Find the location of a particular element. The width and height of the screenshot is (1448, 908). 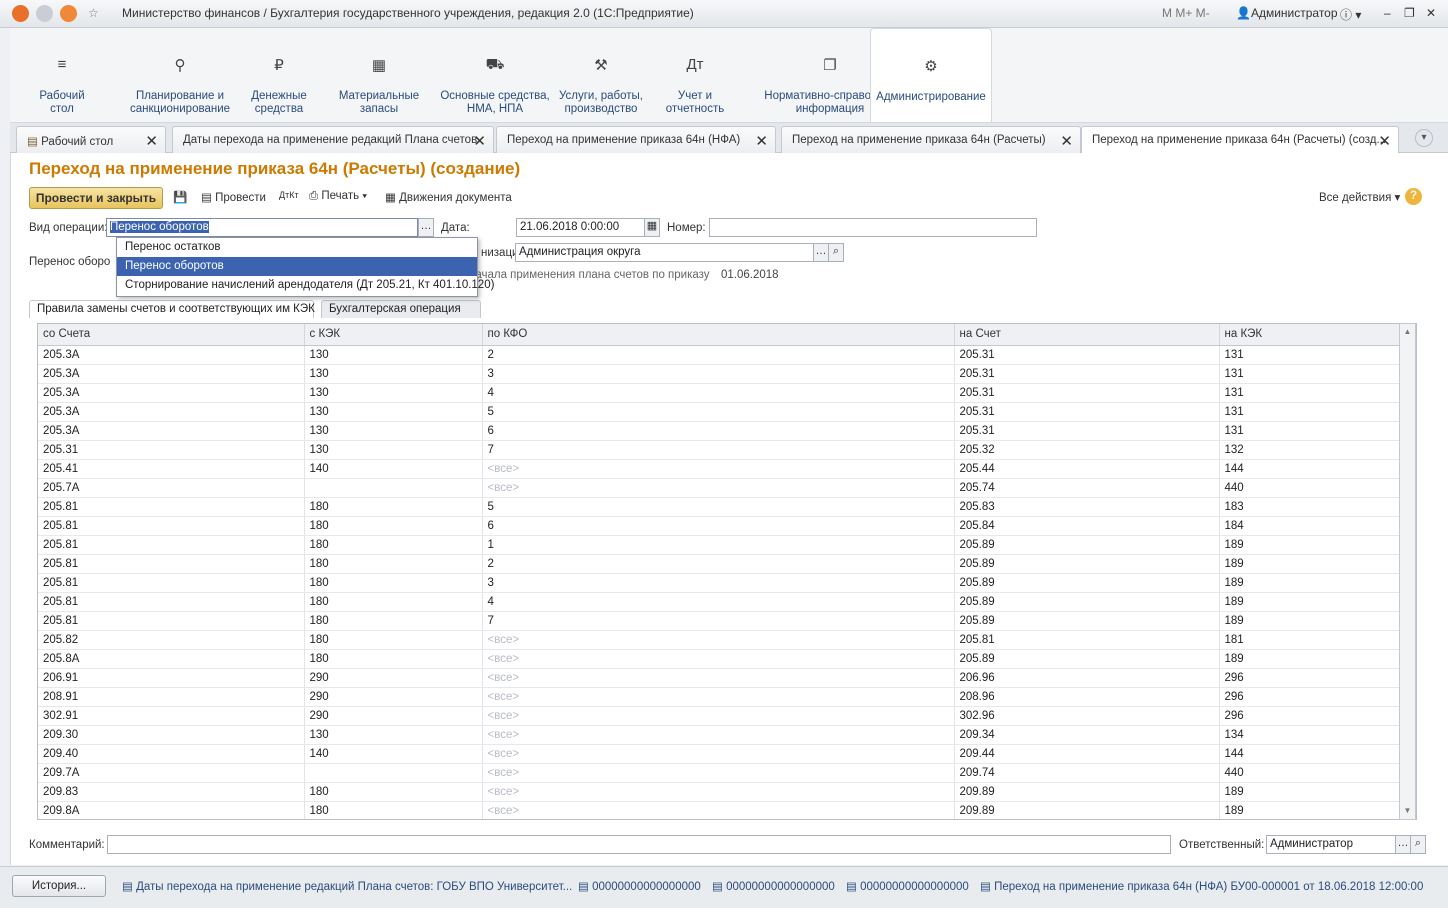

table-cell: 181 is located at coordinates (1310, 640).